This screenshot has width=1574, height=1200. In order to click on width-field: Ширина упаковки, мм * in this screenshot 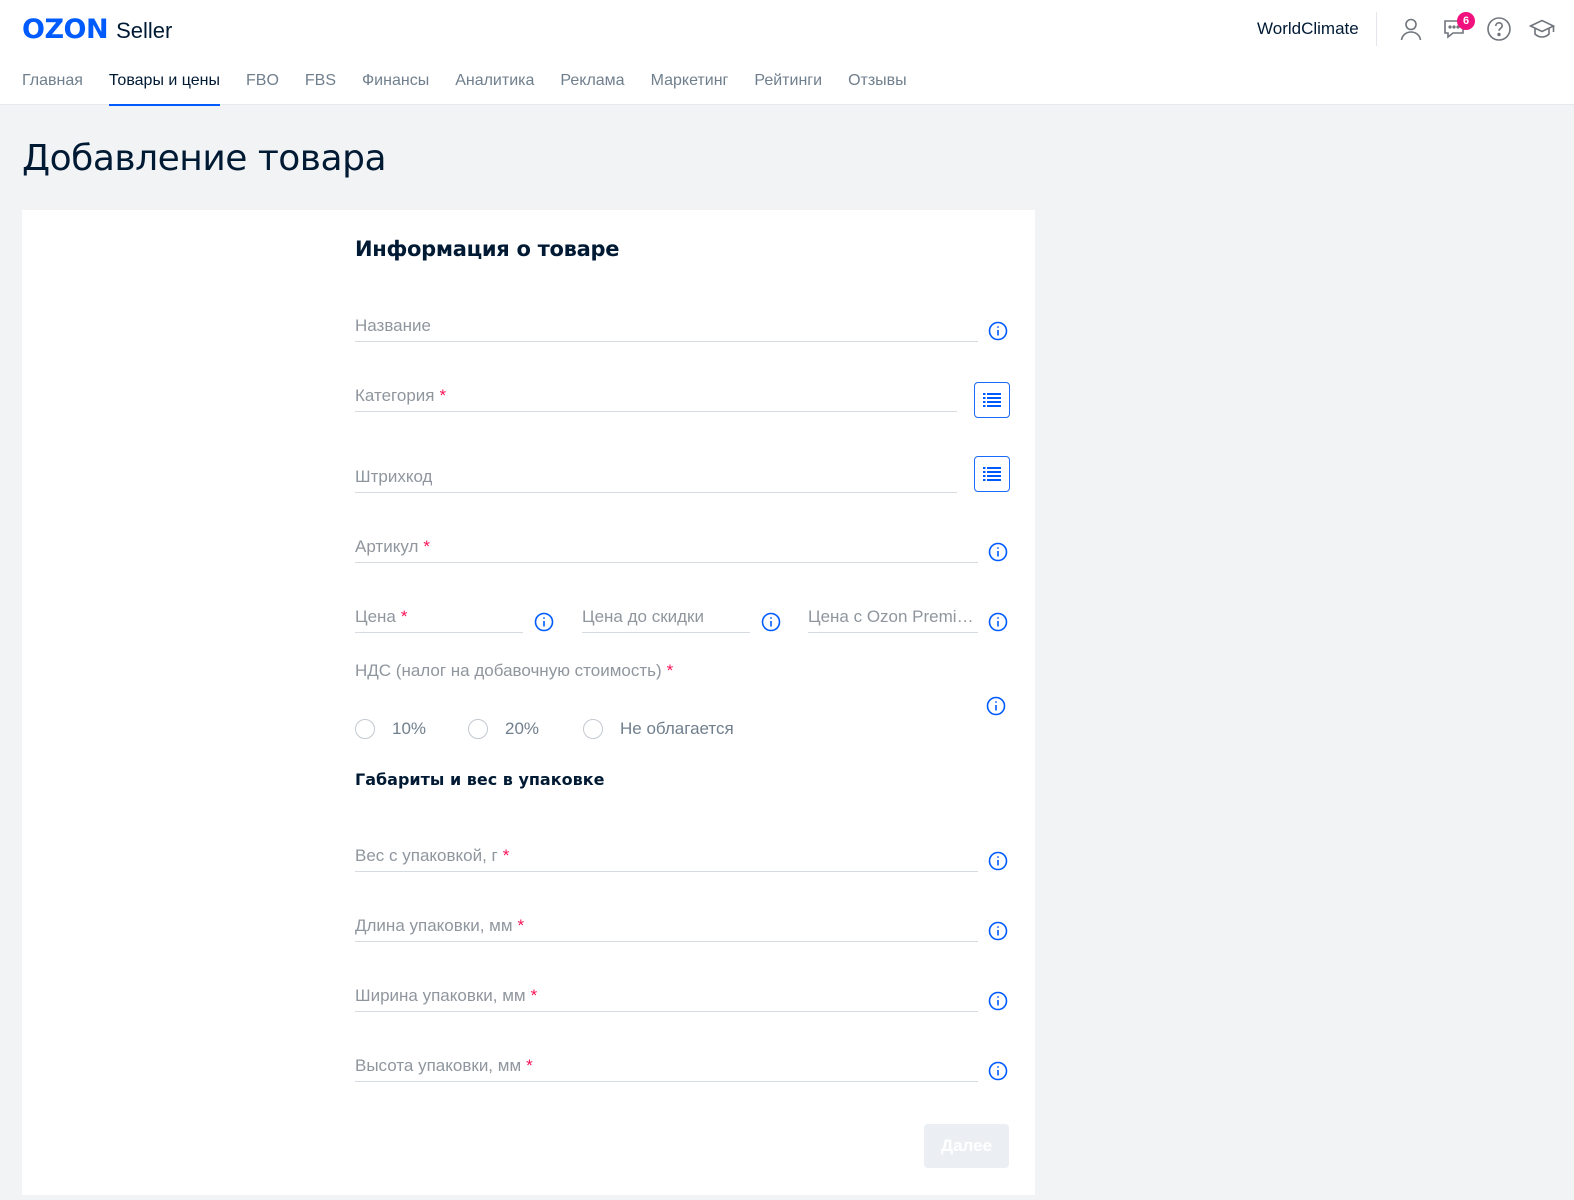, I will do `click(666, 998)`.